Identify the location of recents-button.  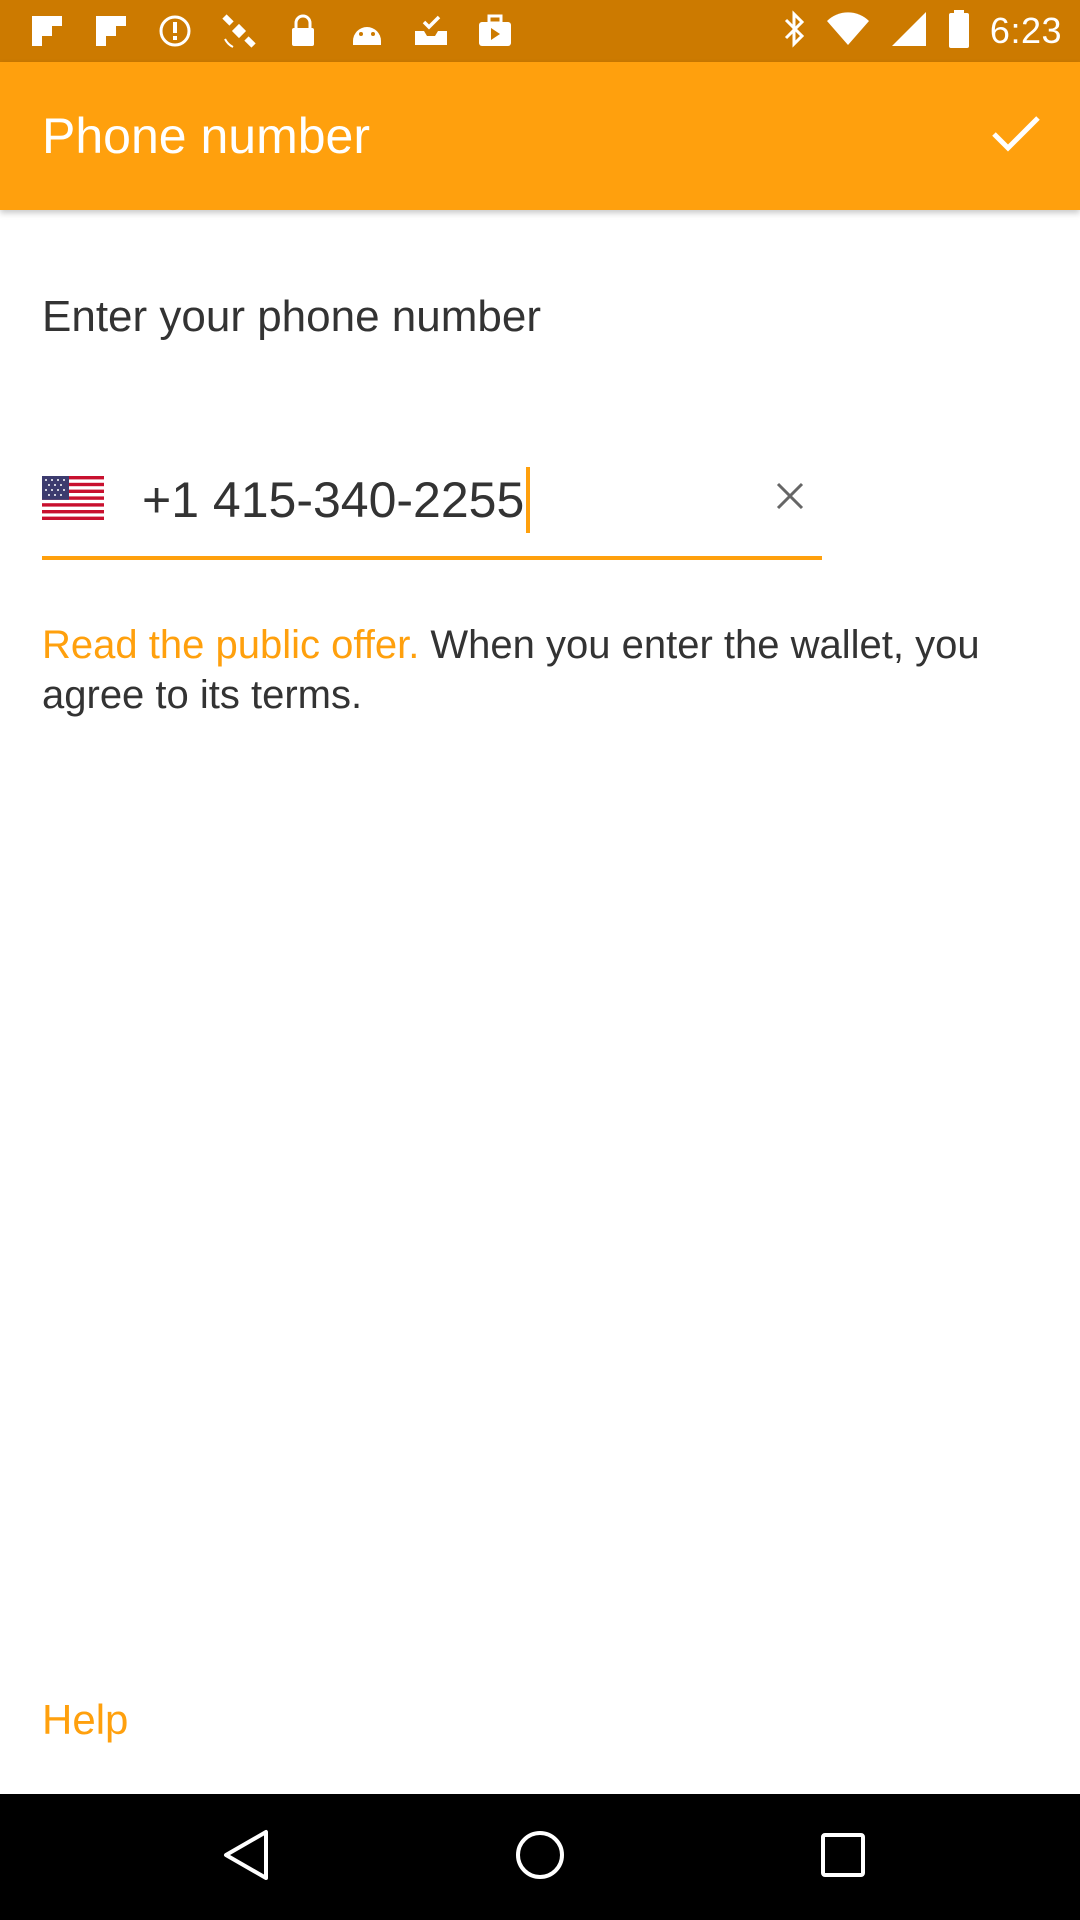
(843, 1857).